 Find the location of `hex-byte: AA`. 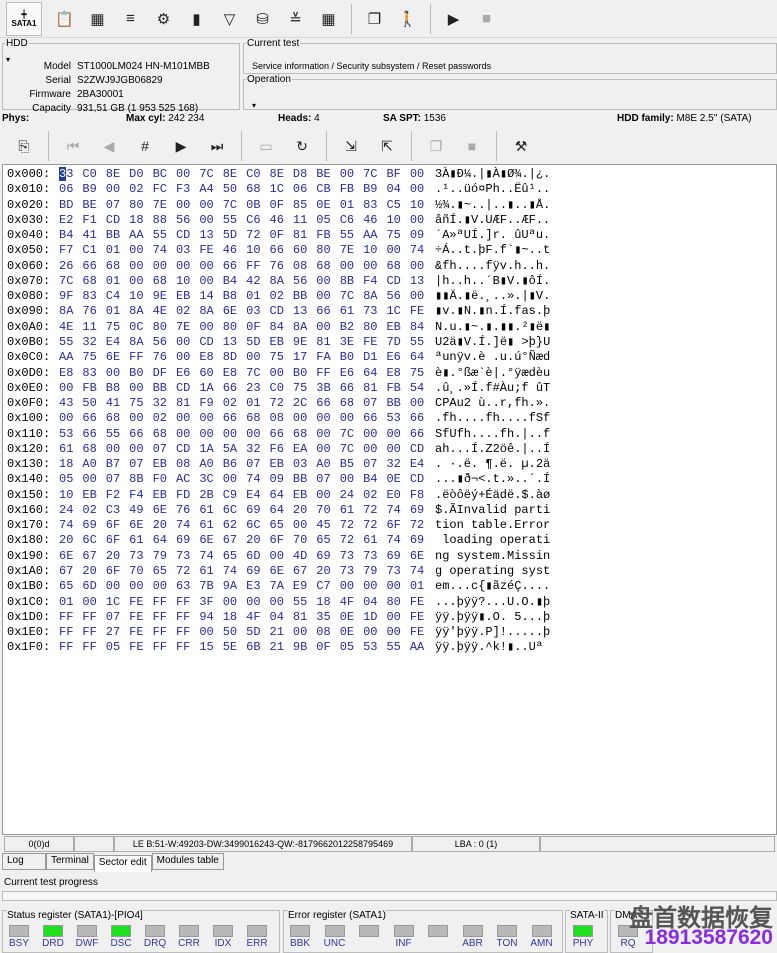

hex-byte: AA is located at coordinates (374, 235).